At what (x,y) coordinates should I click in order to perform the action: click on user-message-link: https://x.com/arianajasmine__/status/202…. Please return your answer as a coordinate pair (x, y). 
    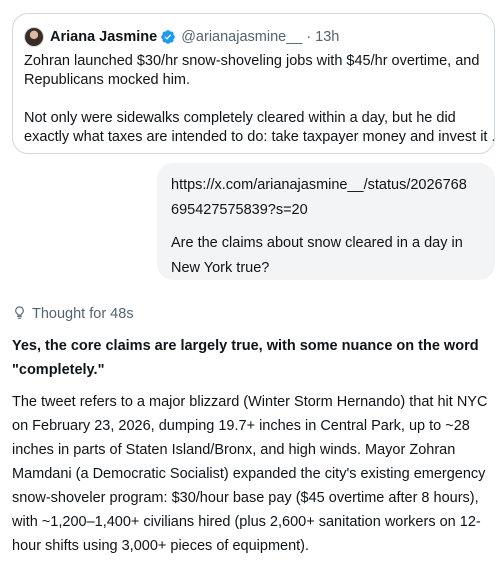
    Looking at the image, I should click on (326, 198).